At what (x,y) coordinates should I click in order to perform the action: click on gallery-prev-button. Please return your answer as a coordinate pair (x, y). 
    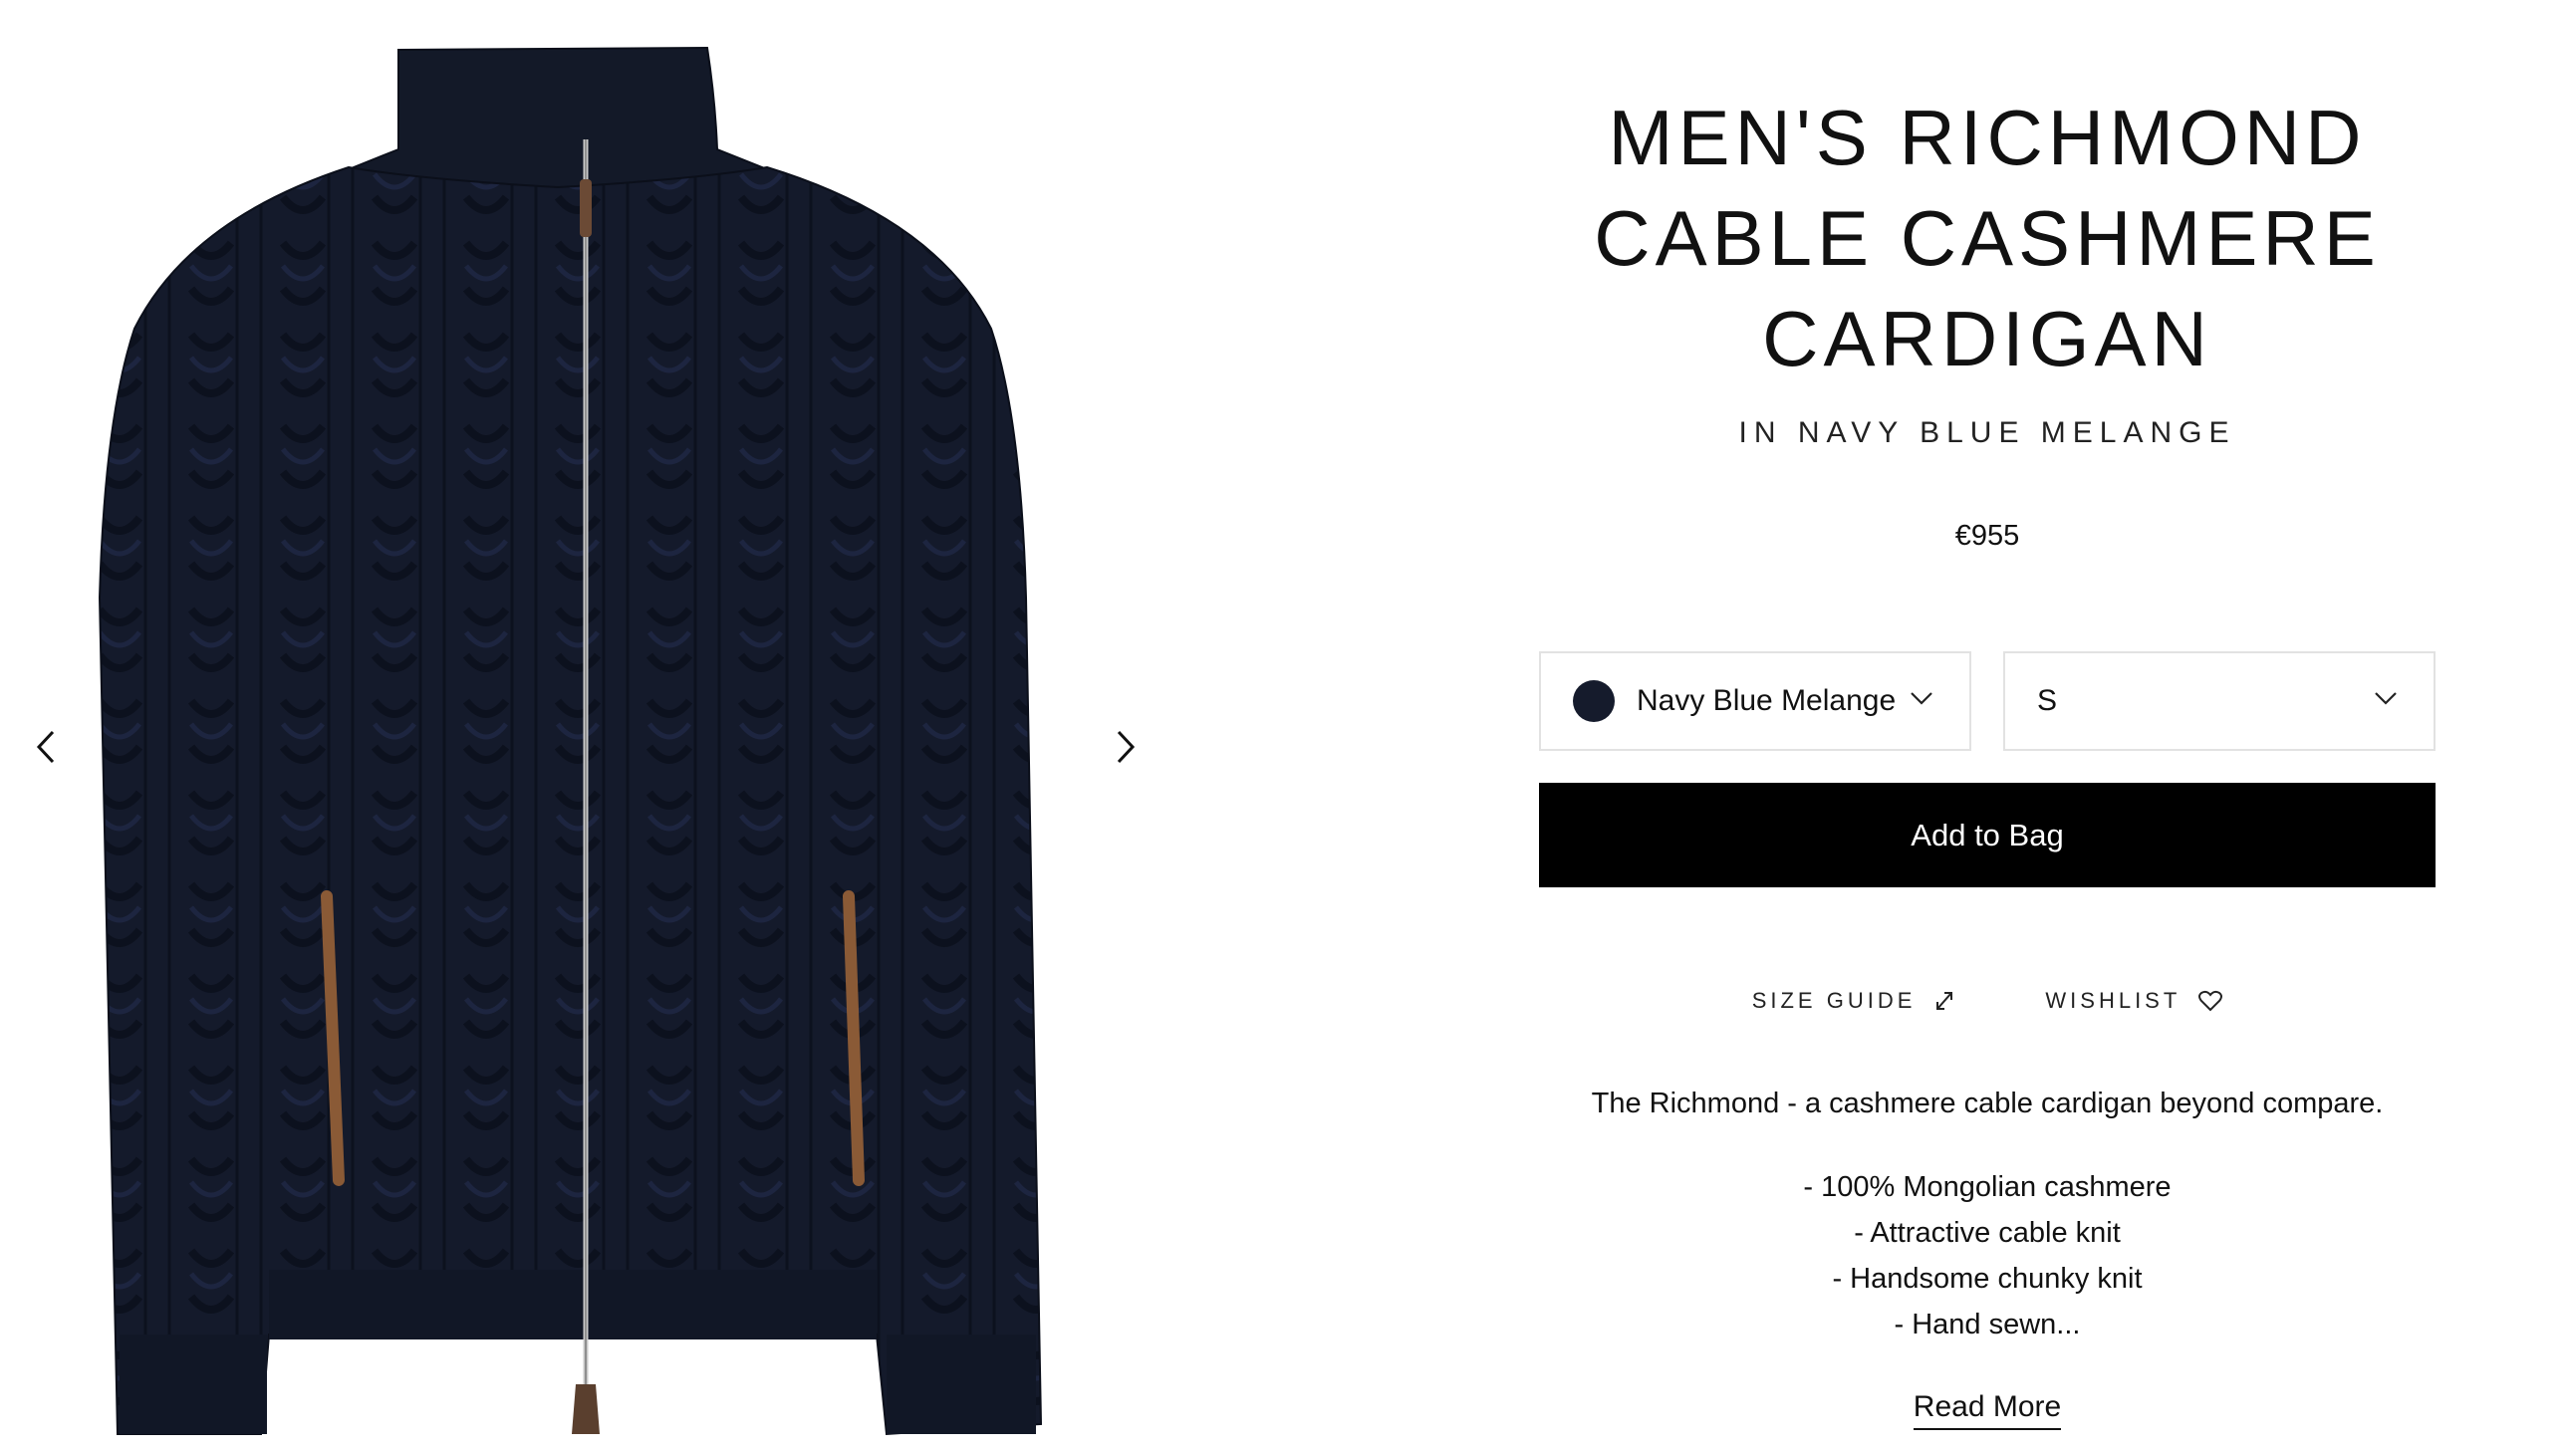
    Looking at the image, I should click on (46, 747).